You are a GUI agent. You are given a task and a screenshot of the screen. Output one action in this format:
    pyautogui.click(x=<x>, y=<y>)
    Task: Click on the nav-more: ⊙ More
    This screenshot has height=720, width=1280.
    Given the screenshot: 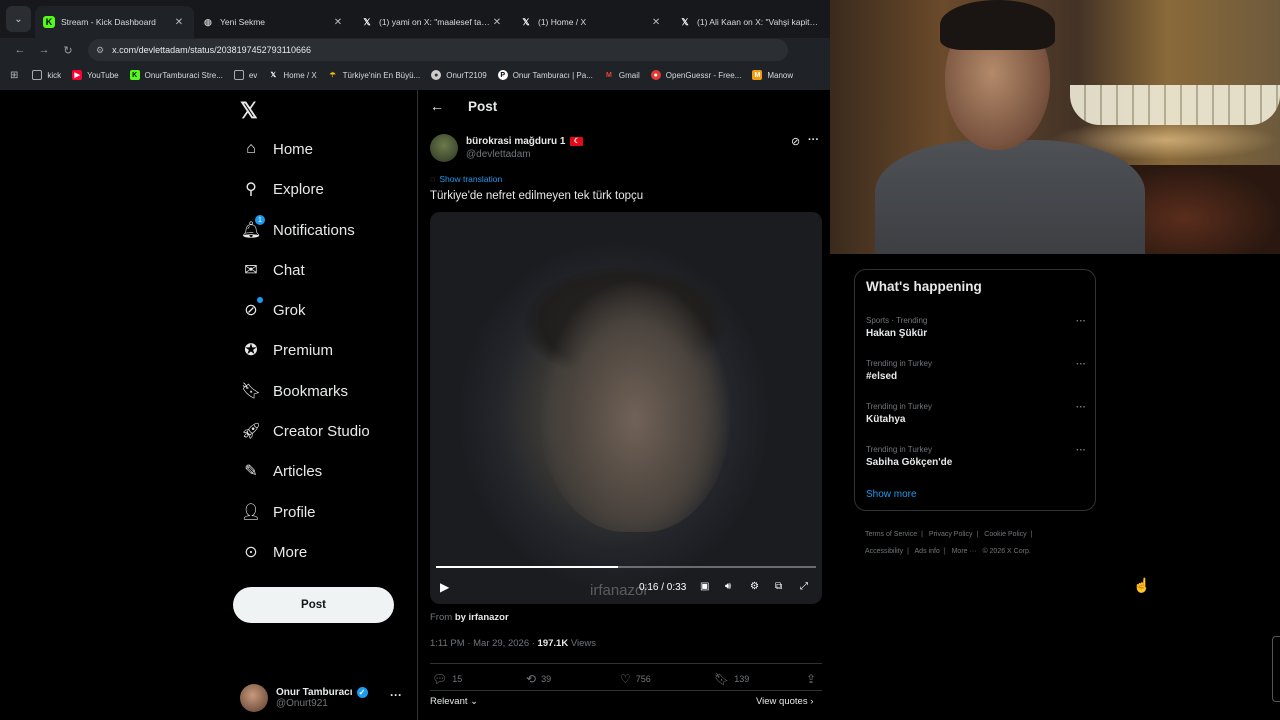 What is the action you would take?
    pyautogui.click(x=273, y=552)
    